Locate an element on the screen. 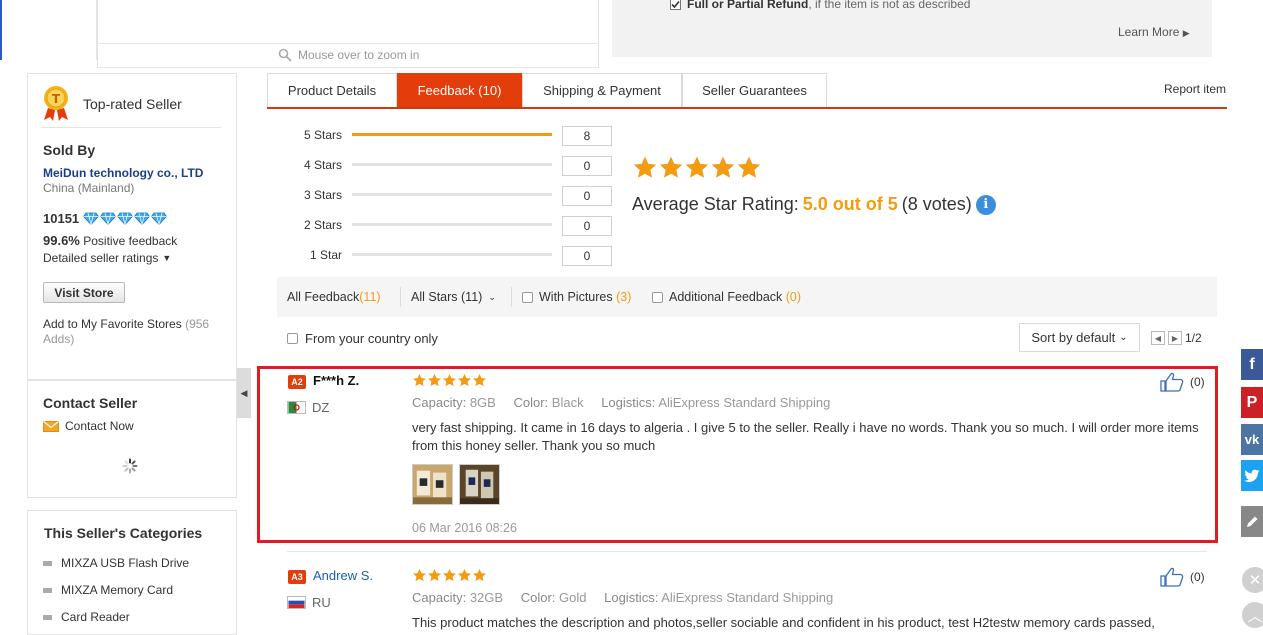 This screenshot has height=635, width=1263. logistics-label: Logistics: is located at coordinates (631, 597).